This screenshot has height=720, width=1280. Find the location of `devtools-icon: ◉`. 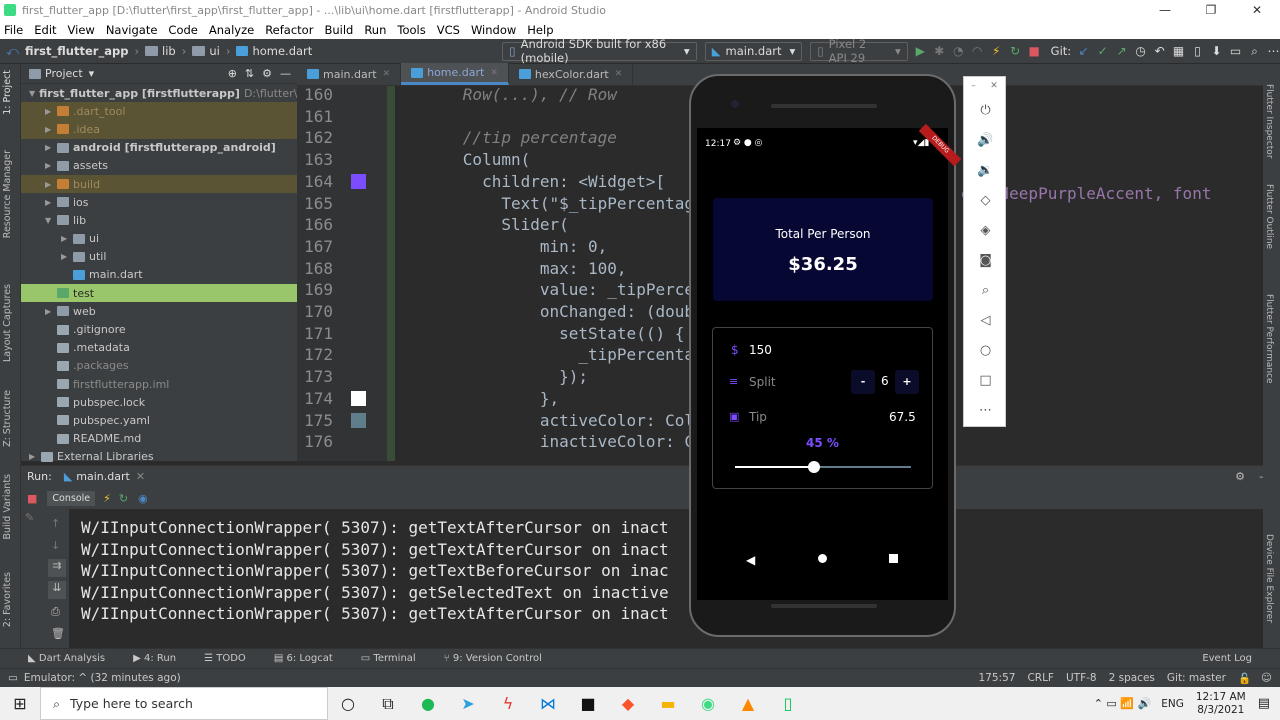

devtools-icon: ◉ is located at coordinates (143, 498).